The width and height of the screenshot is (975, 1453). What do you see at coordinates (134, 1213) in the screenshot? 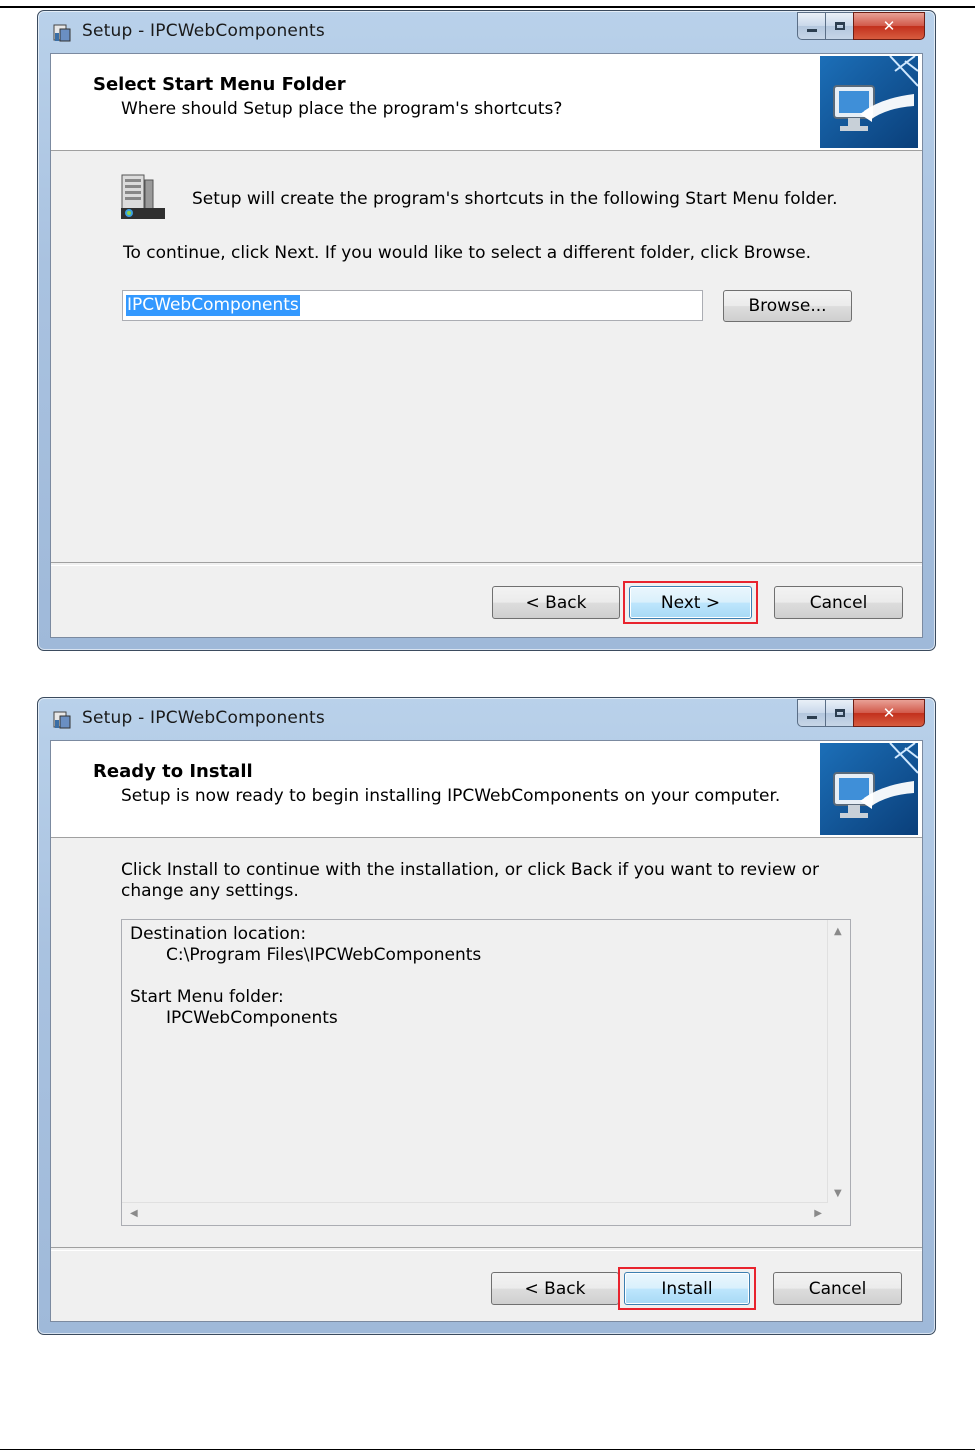
I see `scroll-left-icon: ◀` at bounding box center [134, 1213].